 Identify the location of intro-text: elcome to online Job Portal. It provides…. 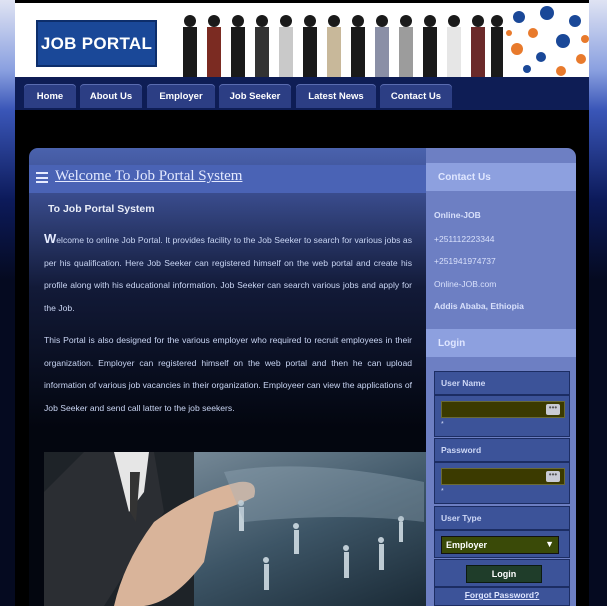
(228, 274).